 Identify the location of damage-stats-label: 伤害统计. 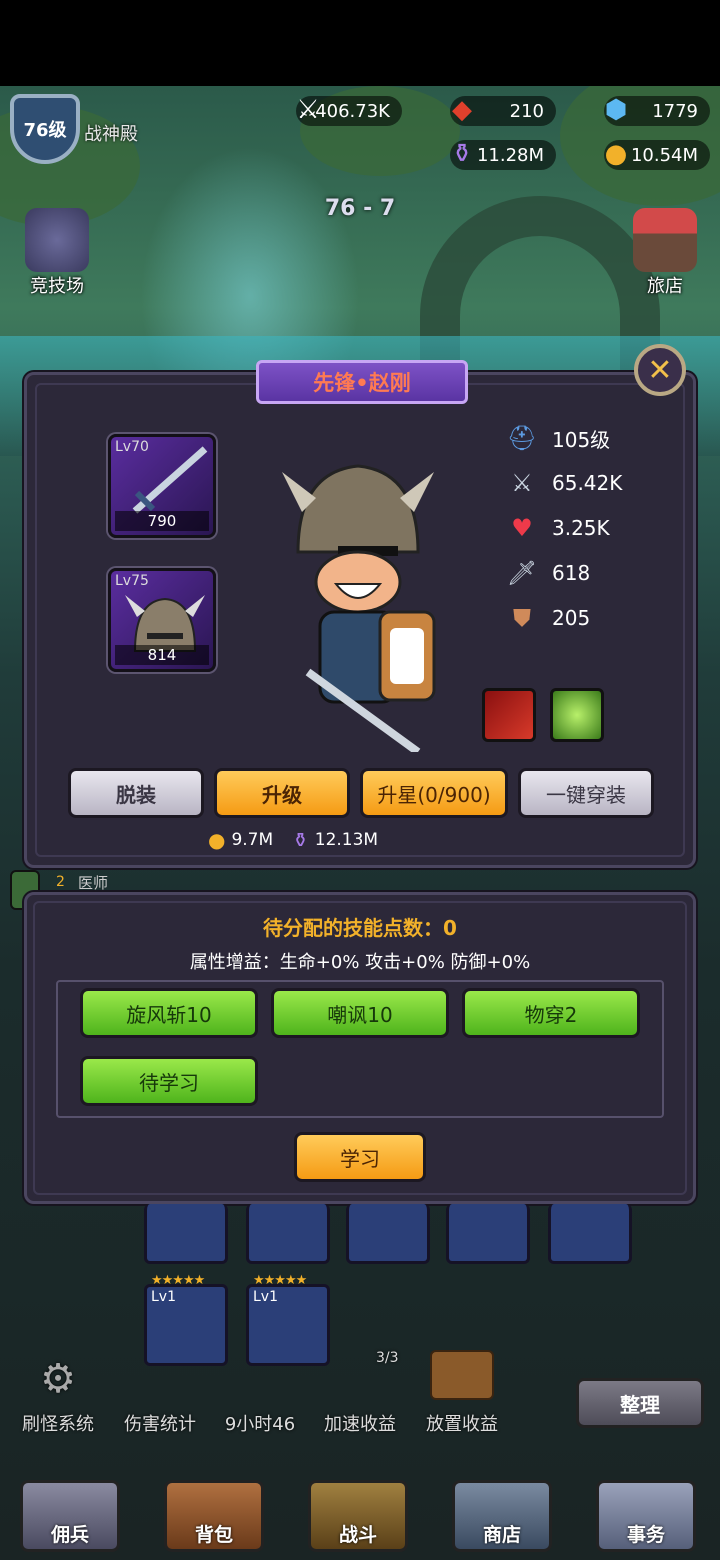
(160, 1424).